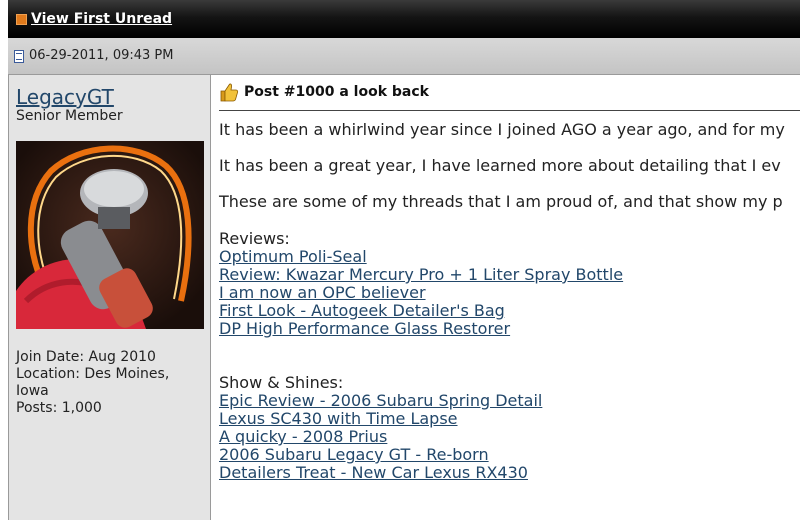 The image size is (800, 520). I want to click on shine-link: A quicky - 2008 Prius, so click(380, 437).